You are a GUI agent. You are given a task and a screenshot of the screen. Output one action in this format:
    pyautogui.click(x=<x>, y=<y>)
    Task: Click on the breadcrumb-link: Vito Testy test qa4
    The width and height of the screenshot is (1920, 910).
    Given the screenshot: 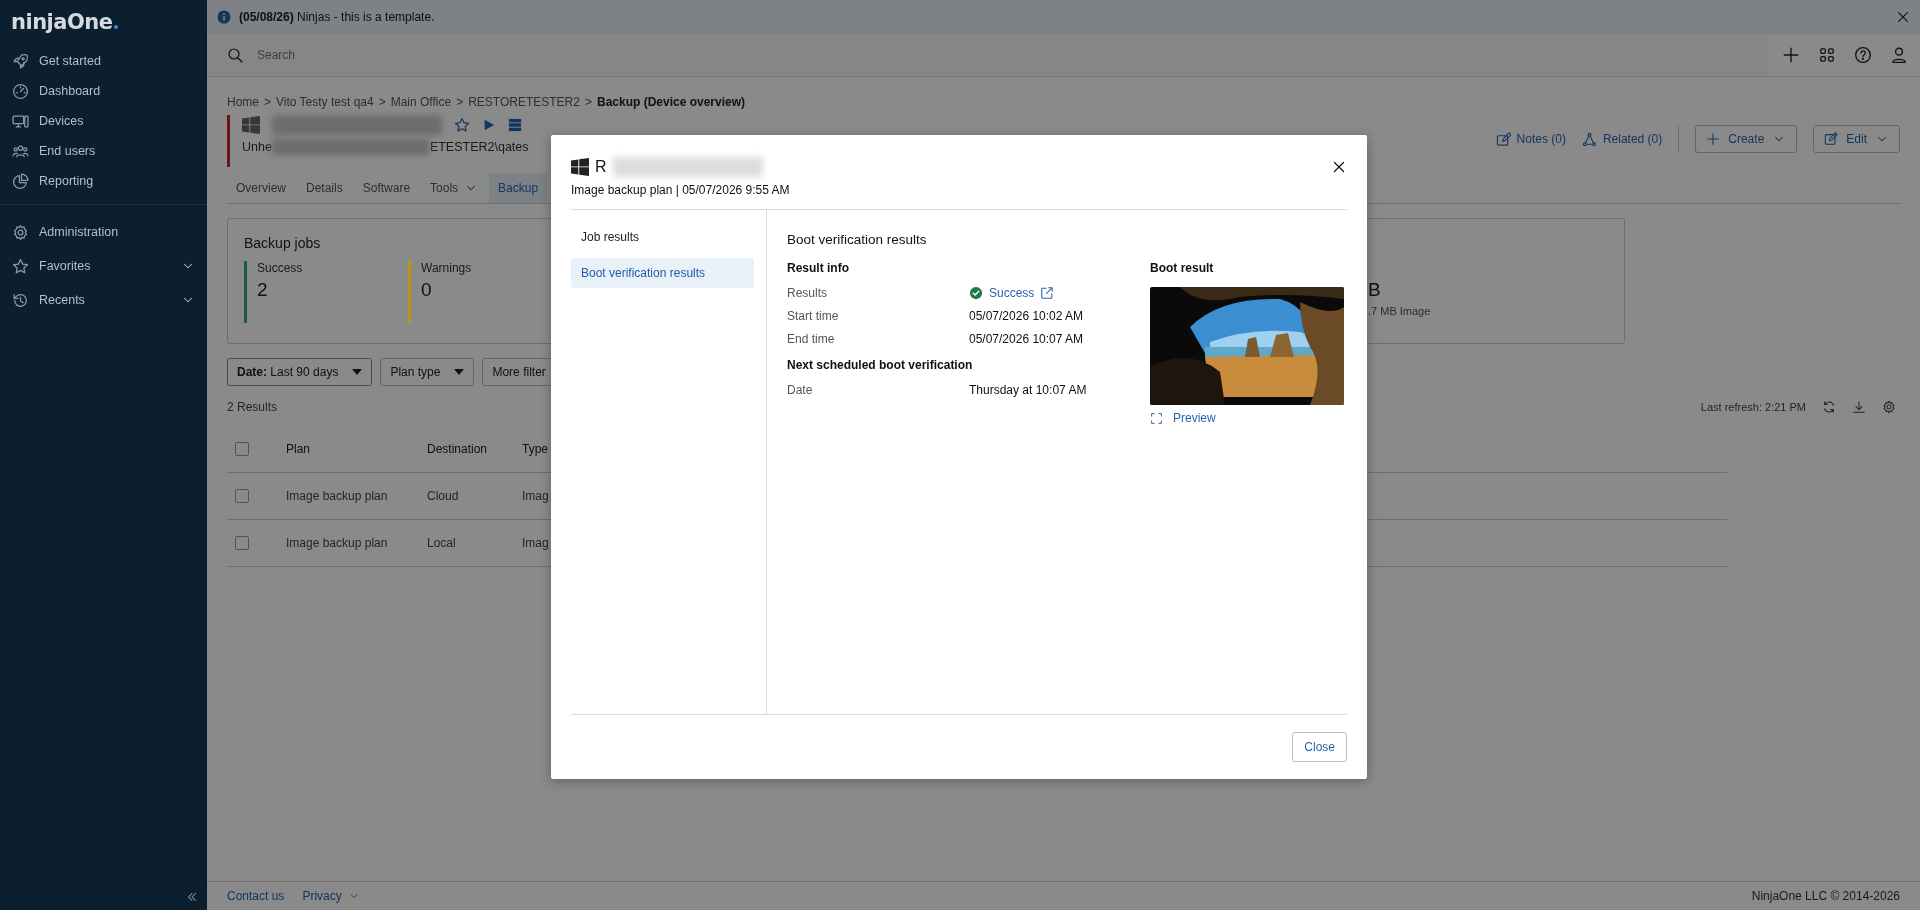 What is the action you would take?
    pyautogui.click(x=325, y=102)
    